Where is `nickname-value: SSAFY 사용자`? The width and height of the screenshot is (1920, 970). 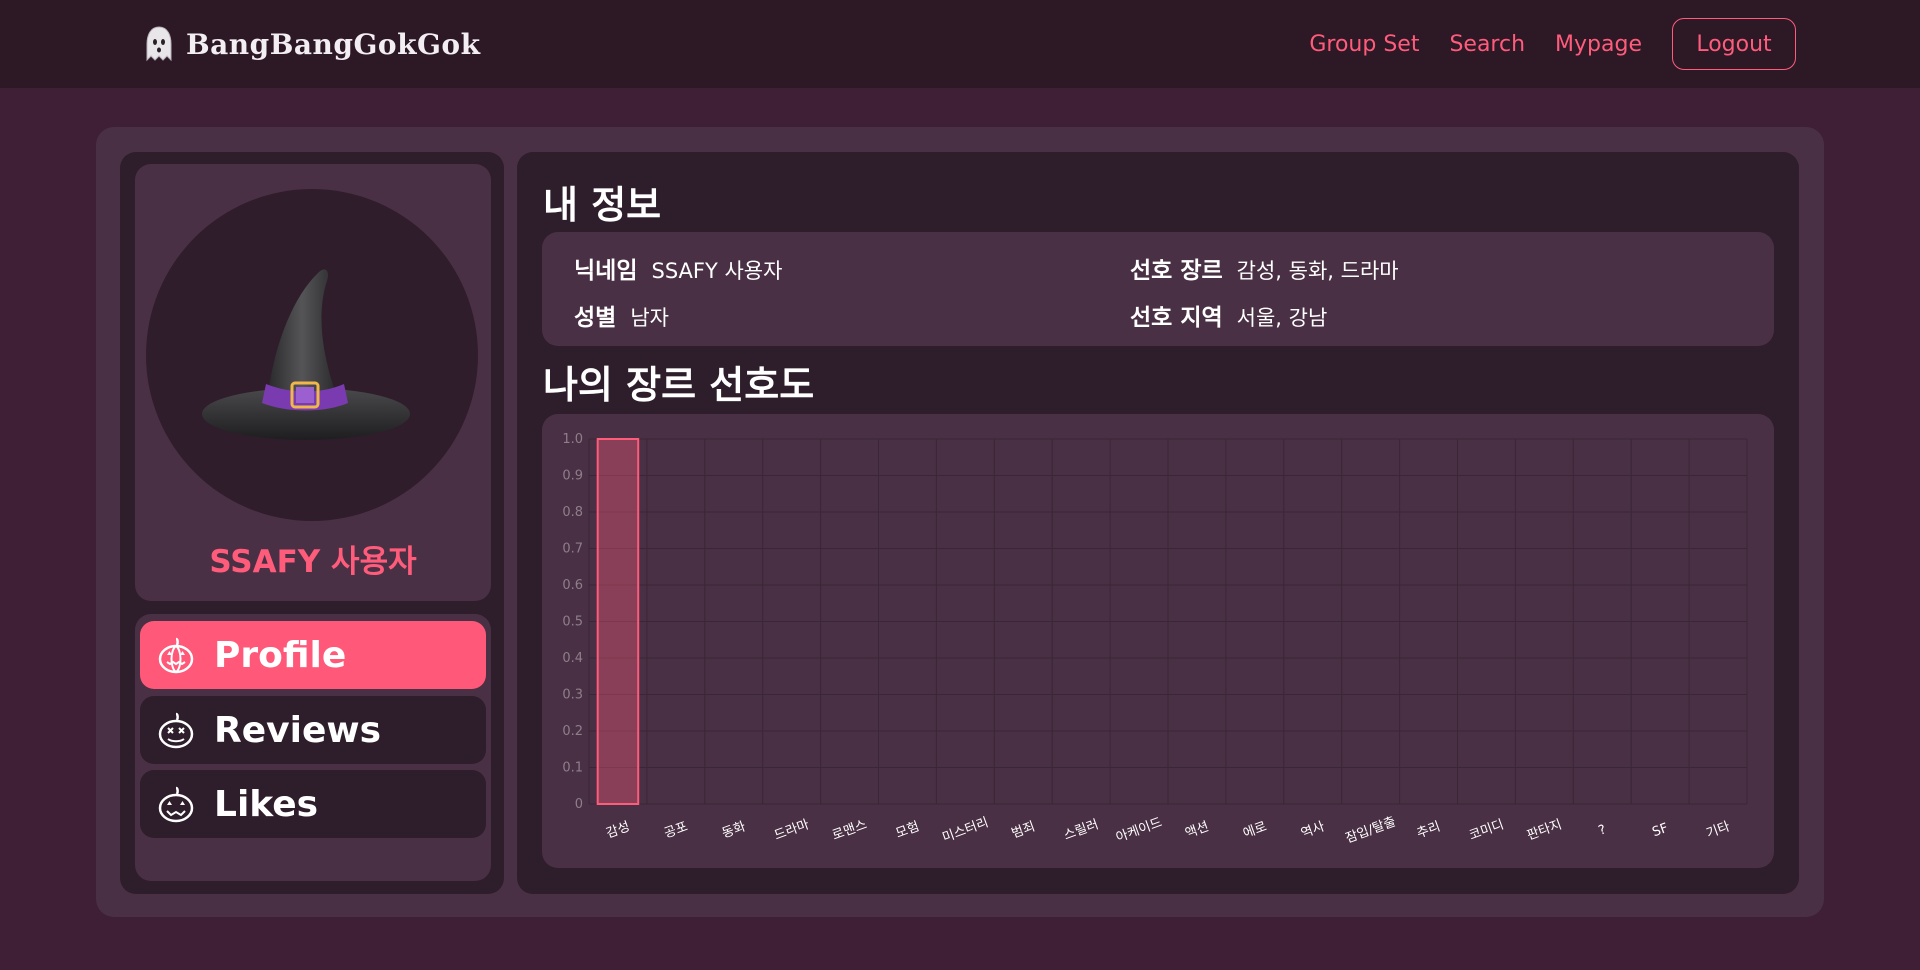
nickname-value: SSAFY 사용자 is located at coordinates (717, 271).